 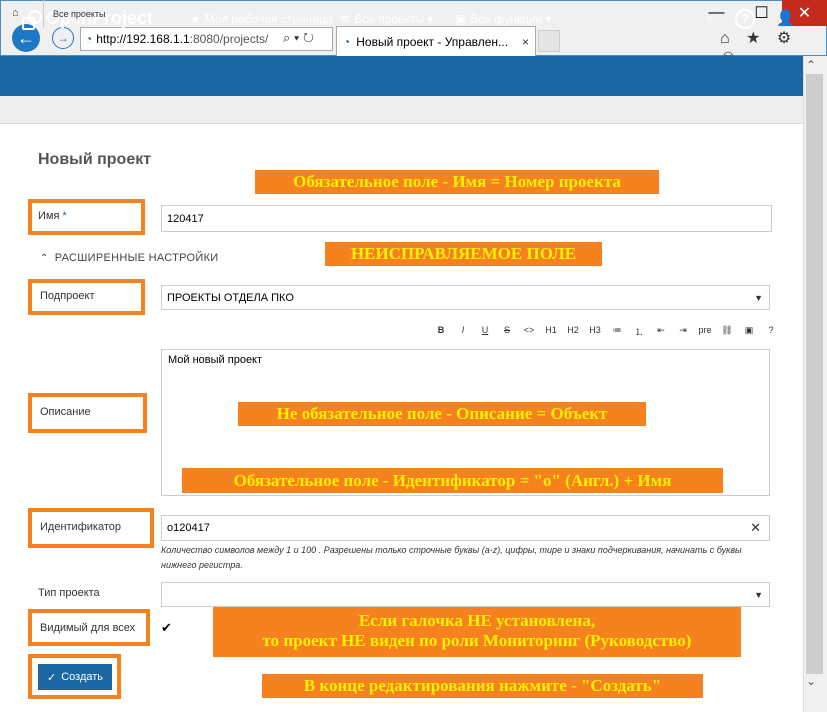 What do you see at coordinates (268, 19) in the screenshot?
I see `menu-label: Моя рабочая страница` at bounding box center [268, 19].